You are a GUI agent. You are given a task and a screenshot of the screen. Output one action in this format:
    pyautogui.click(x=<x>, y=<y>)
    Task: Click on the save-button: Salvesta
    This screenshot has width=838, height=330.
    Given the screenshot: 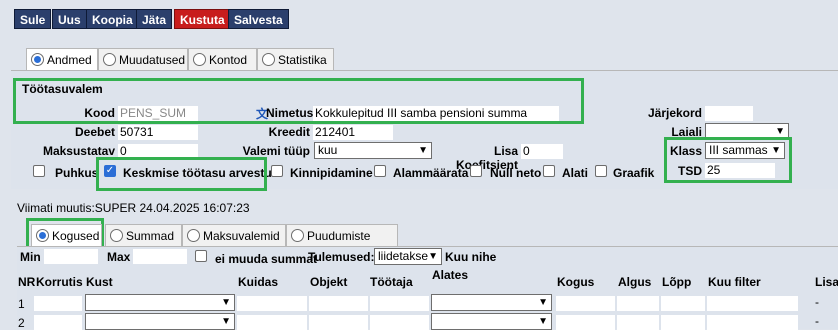 What is the action you would take?
    pyautogui.click(x=258, y=19)
    